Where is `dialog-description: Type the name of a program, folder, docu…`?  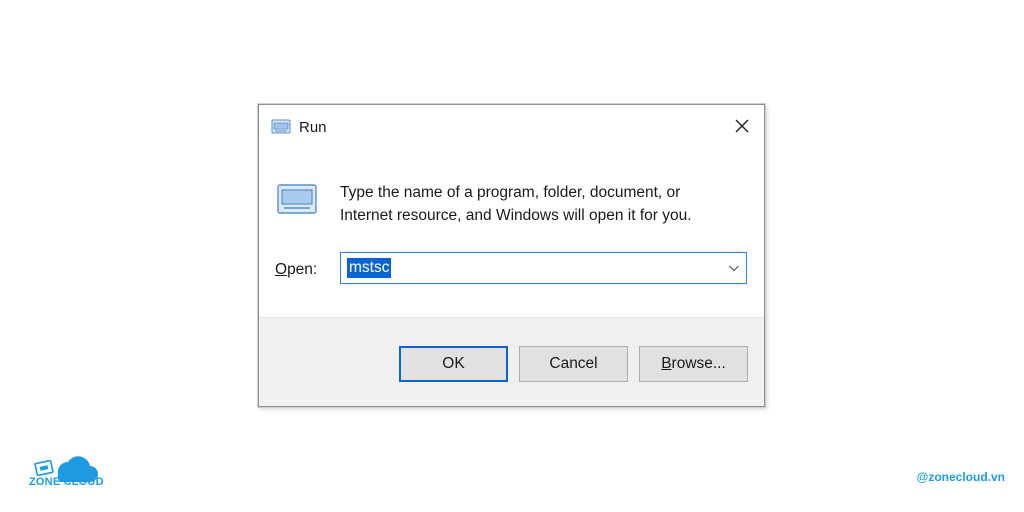 dialog-description: Type the name of a program, folder, docu… is located at coordinates (545, 204).